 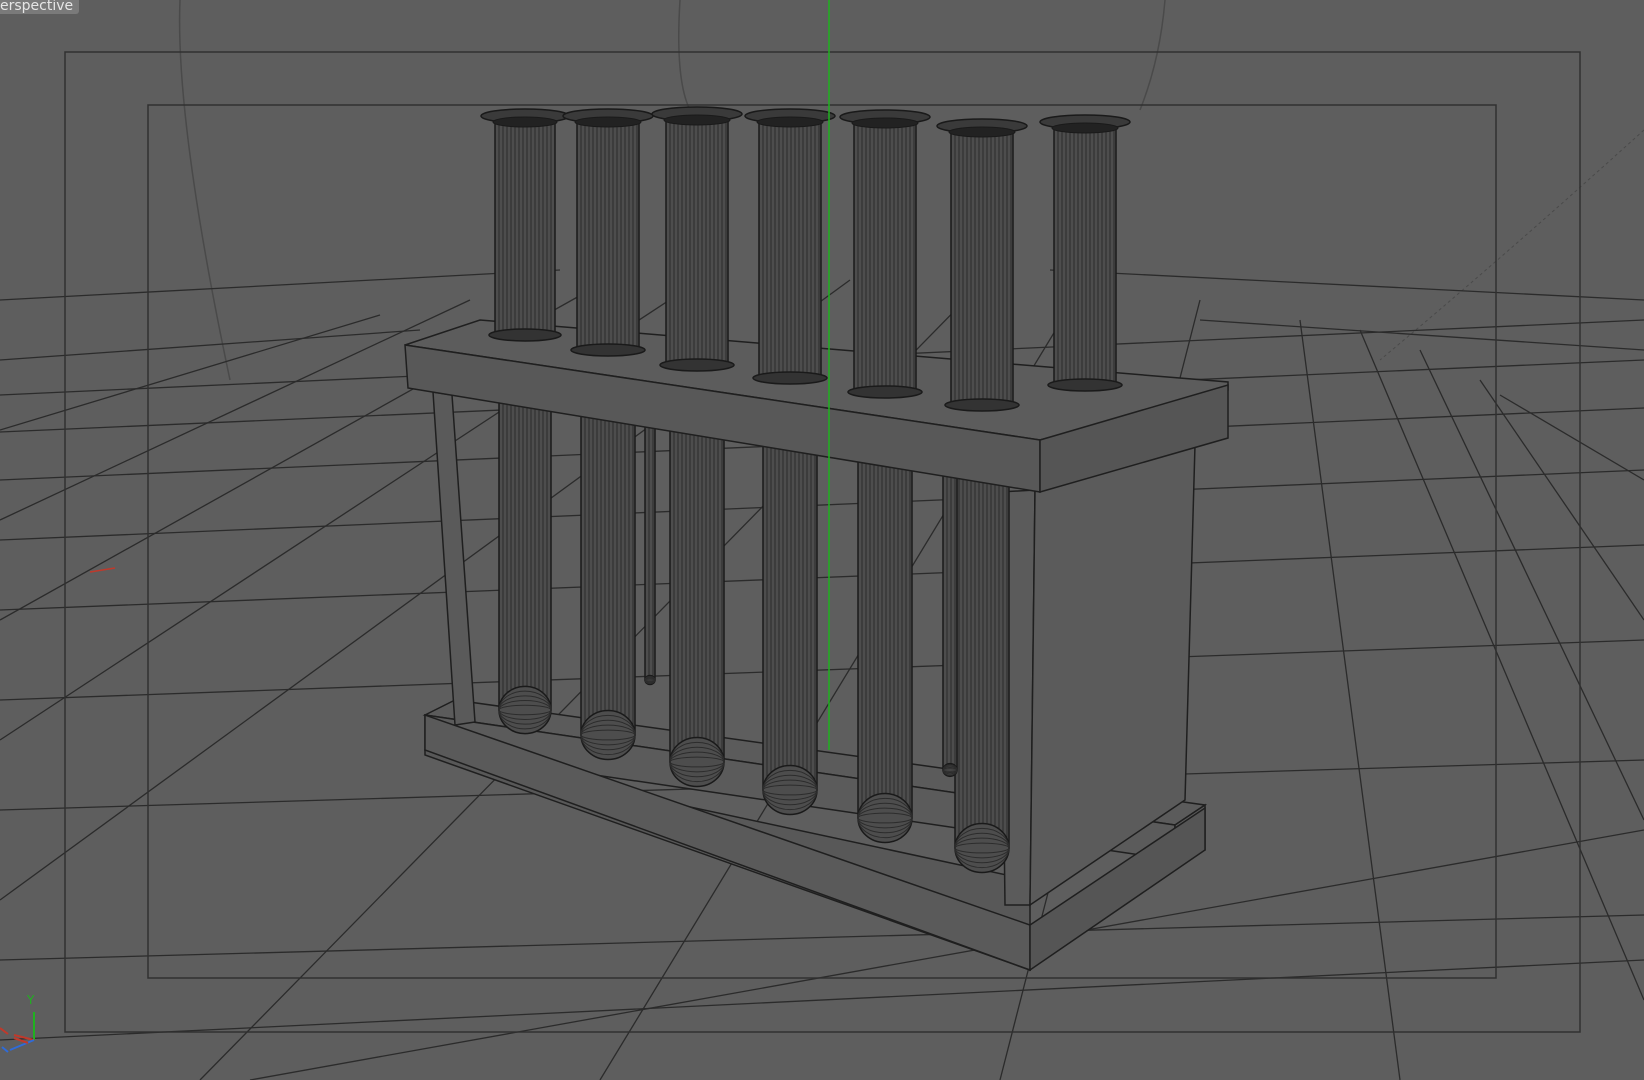 I want to click on dome-curve-left, so click(x=204, y=190).